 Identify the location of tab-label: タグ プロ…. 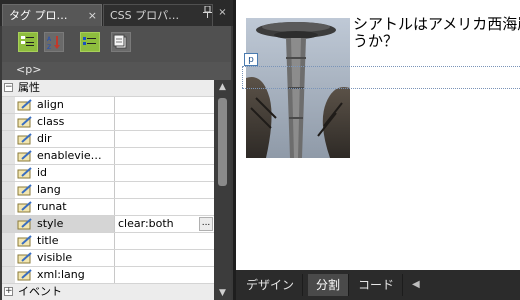
(38, 15).